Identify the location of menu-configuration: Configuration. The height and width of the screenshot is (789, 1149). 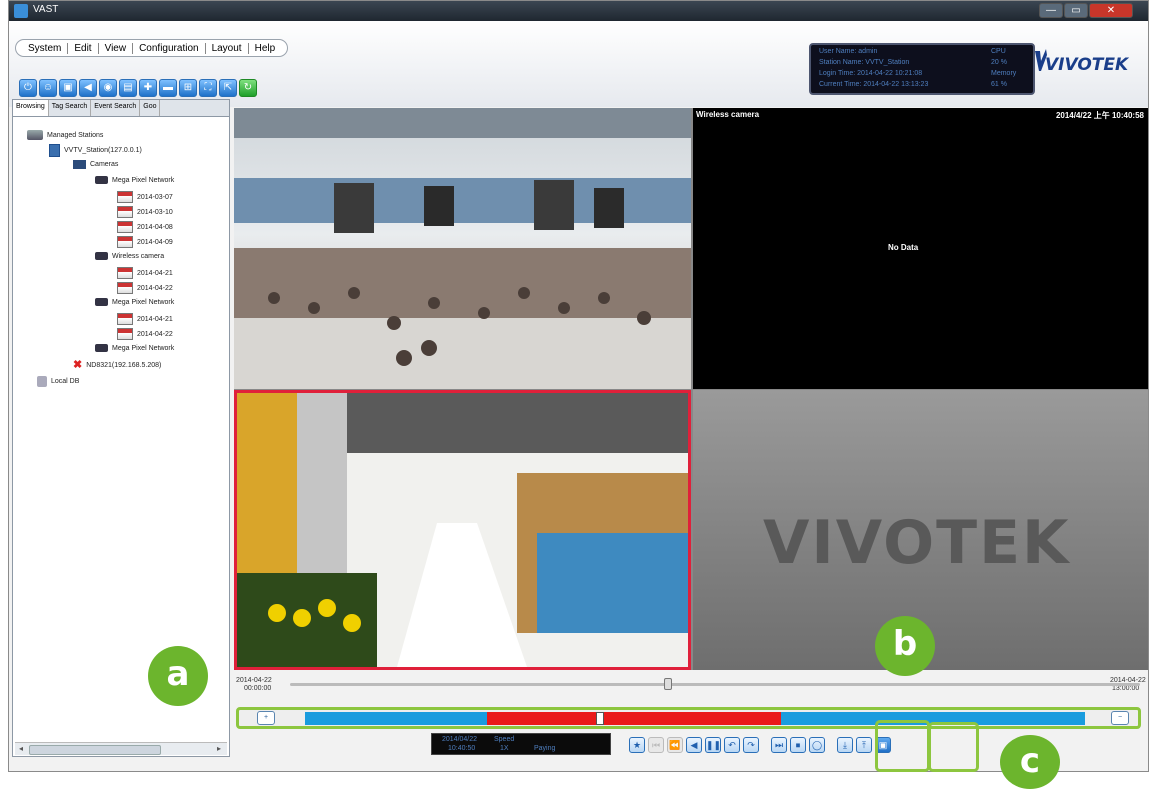
(169, 48).